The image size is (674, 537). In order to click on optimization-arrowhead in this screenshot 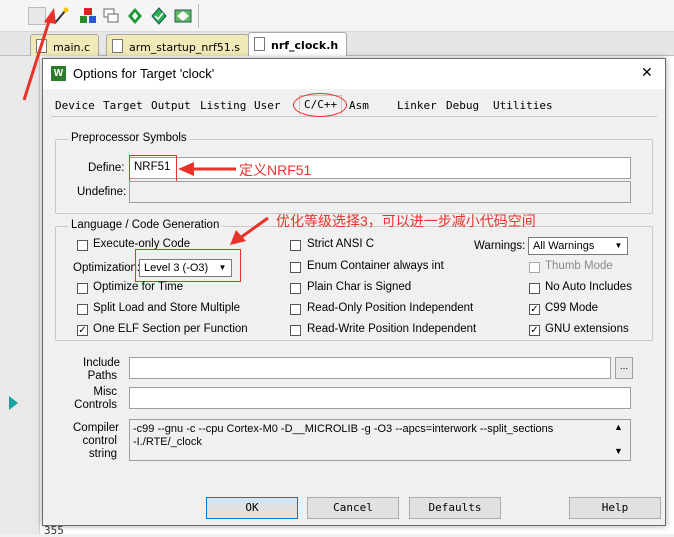, I will do `click(238, 237)`.